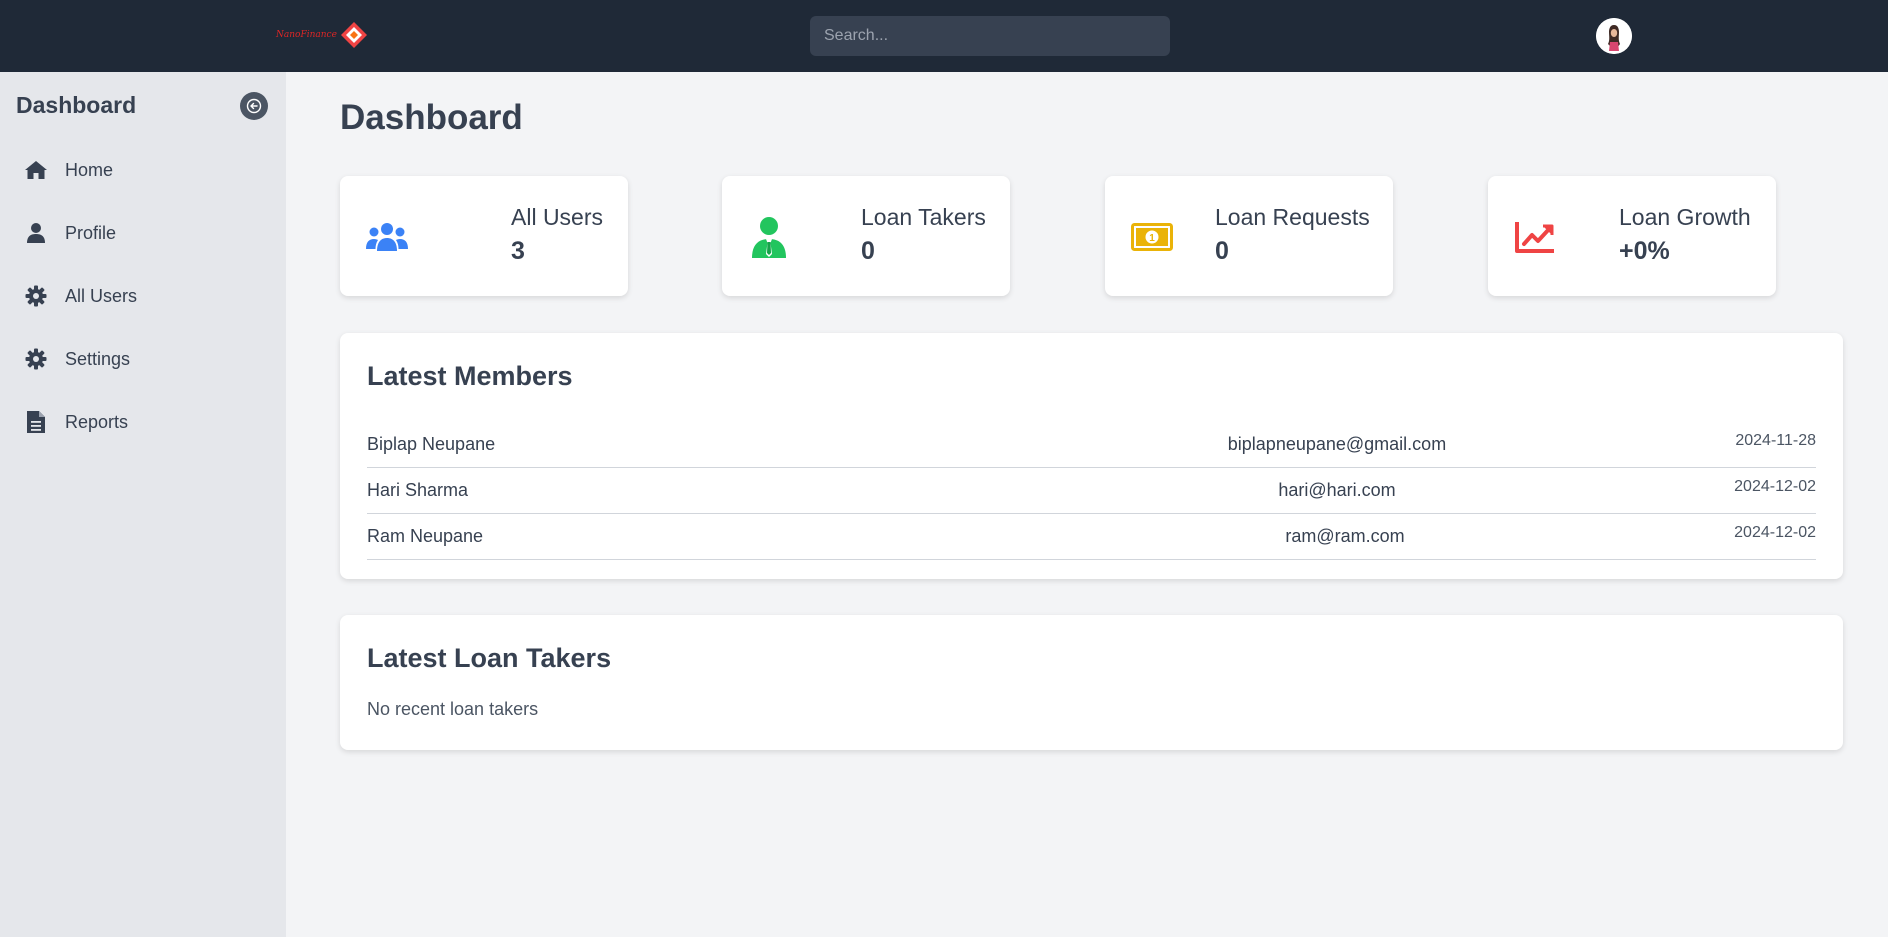 This screenshot has height=937, width=1888. What do you see at coordinates (518, 251) in the screenshot?
I see `stat-value: 3` at bounding box center [518, 251].